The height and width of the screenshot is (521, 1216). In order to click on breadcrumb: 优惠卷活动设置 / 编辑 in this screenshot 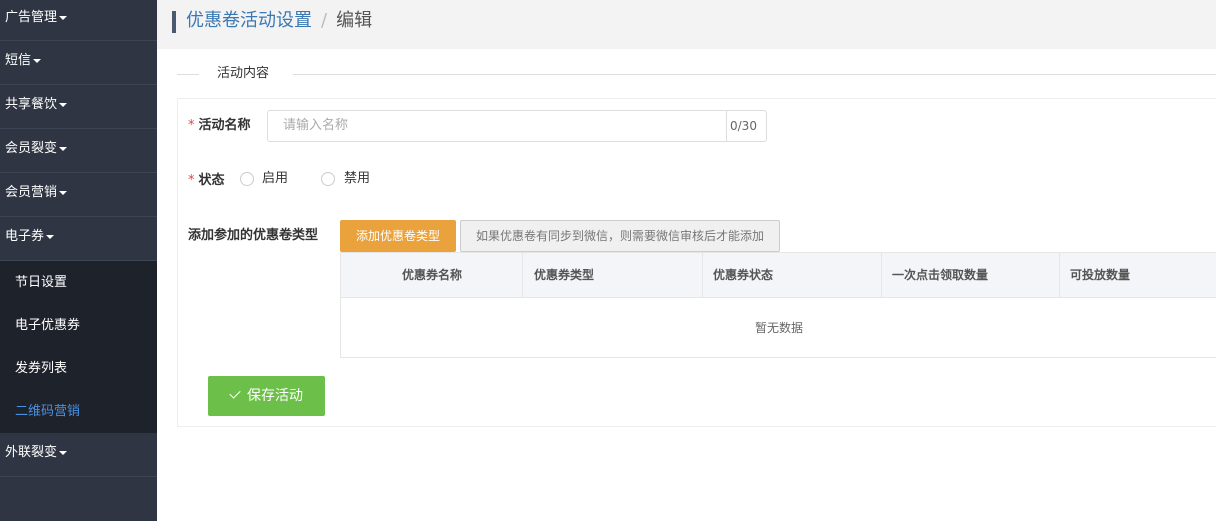, I will do `click(279, 21)`.